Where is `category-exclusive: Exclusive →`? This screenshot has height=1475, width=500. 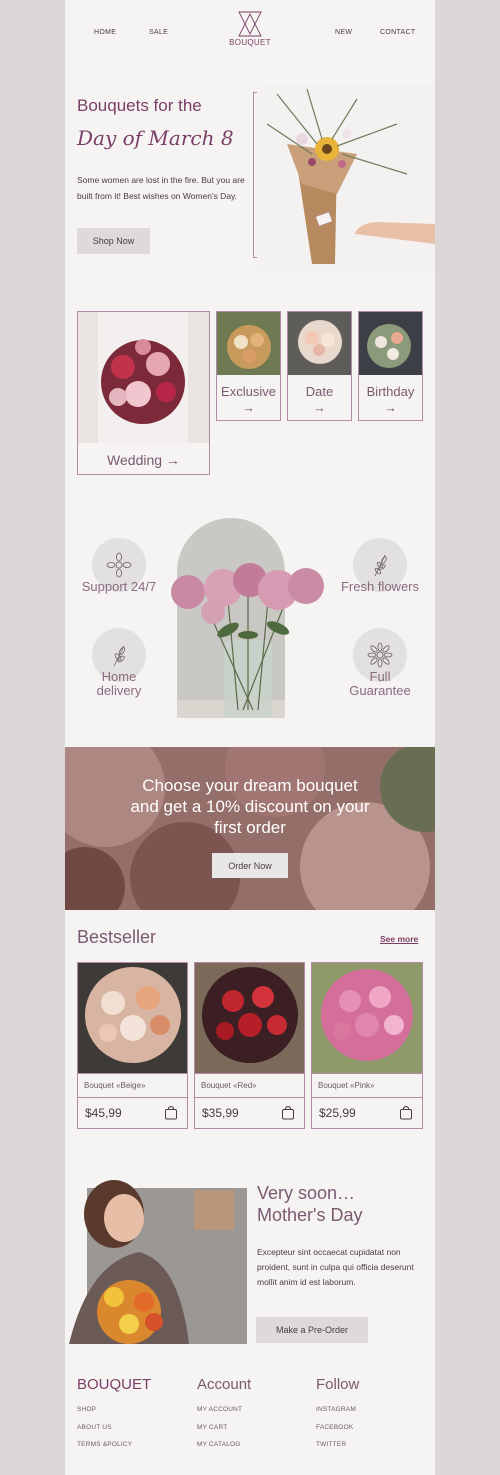
category-exclusive: Exclusive → is located at coordinates (248, 366).